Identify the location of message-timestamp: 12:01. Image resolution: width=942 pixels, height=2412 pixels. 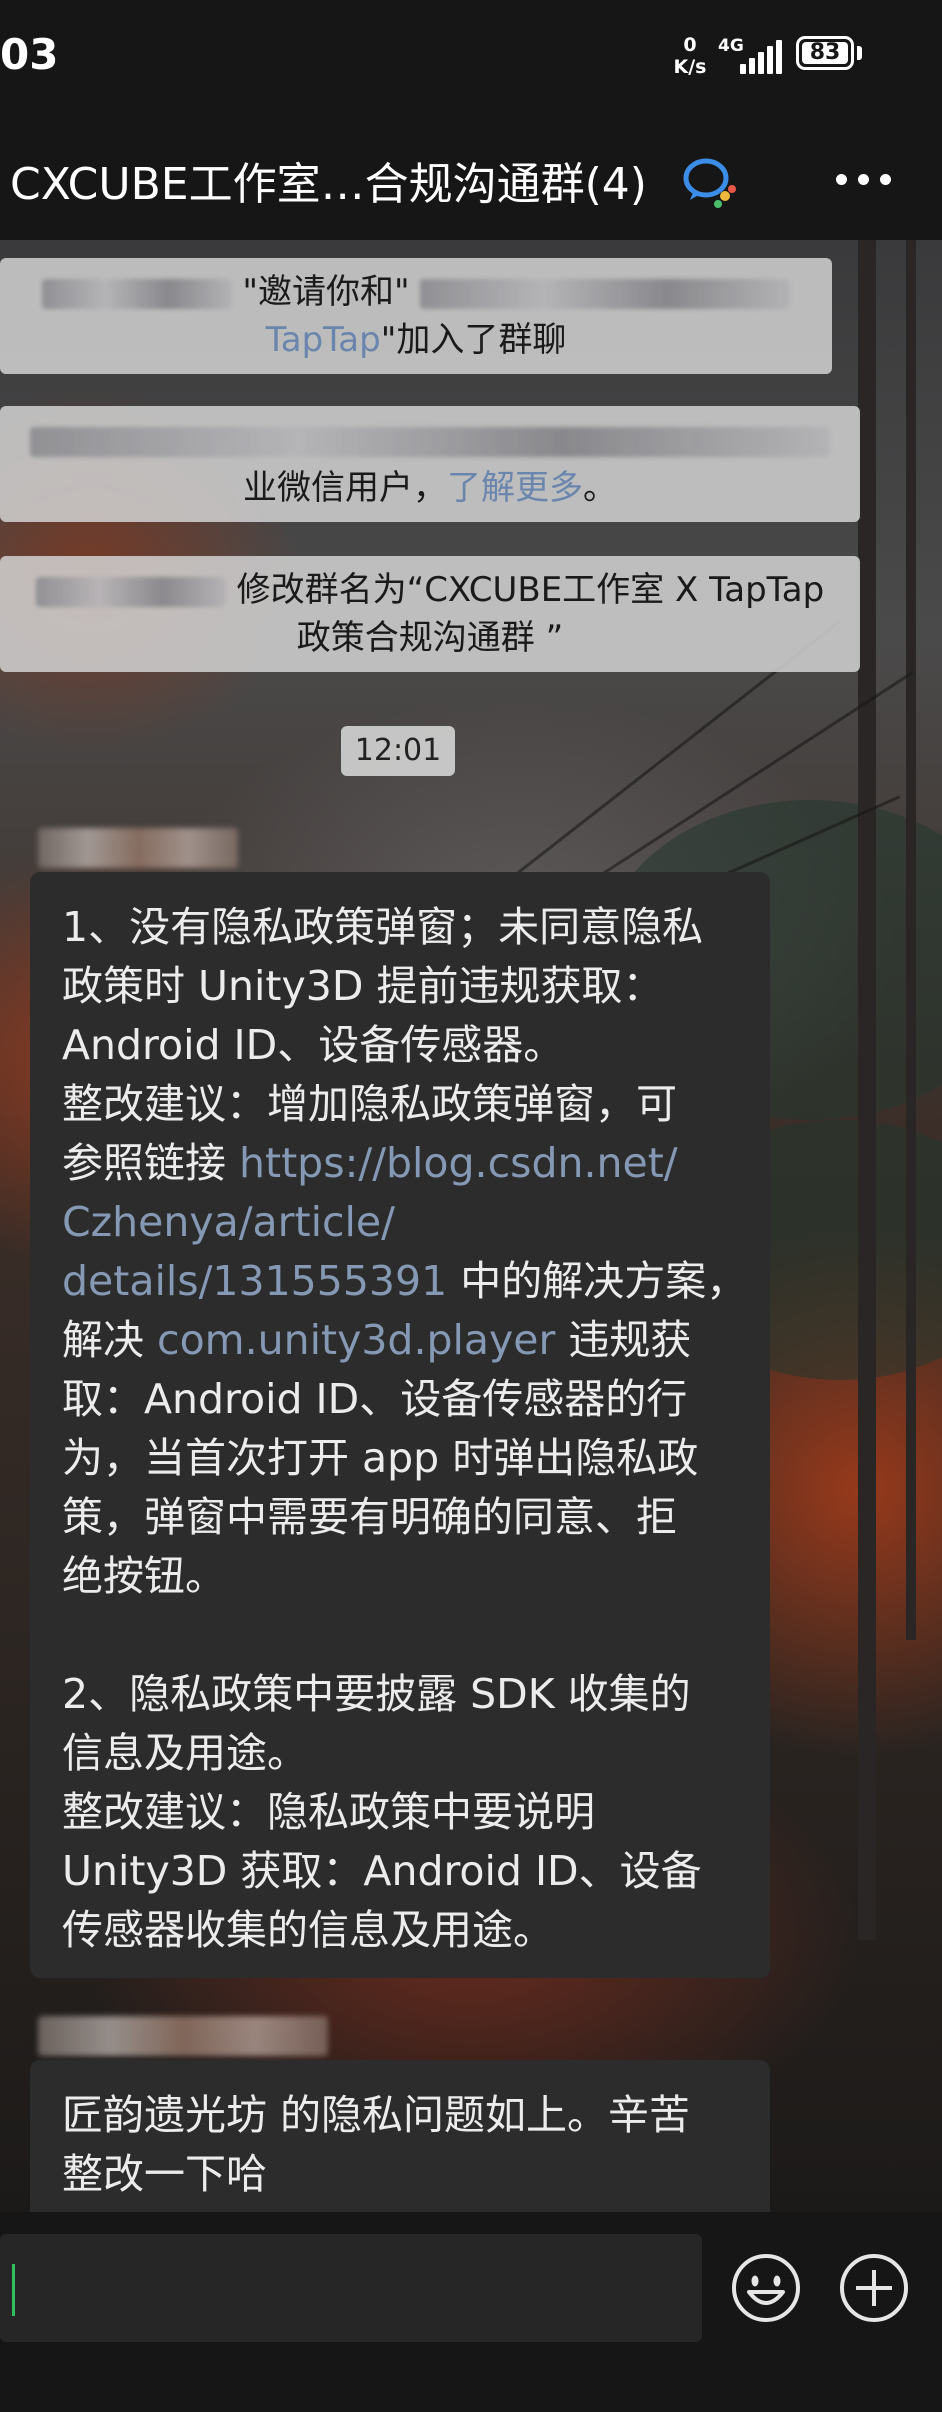
(398, 751).